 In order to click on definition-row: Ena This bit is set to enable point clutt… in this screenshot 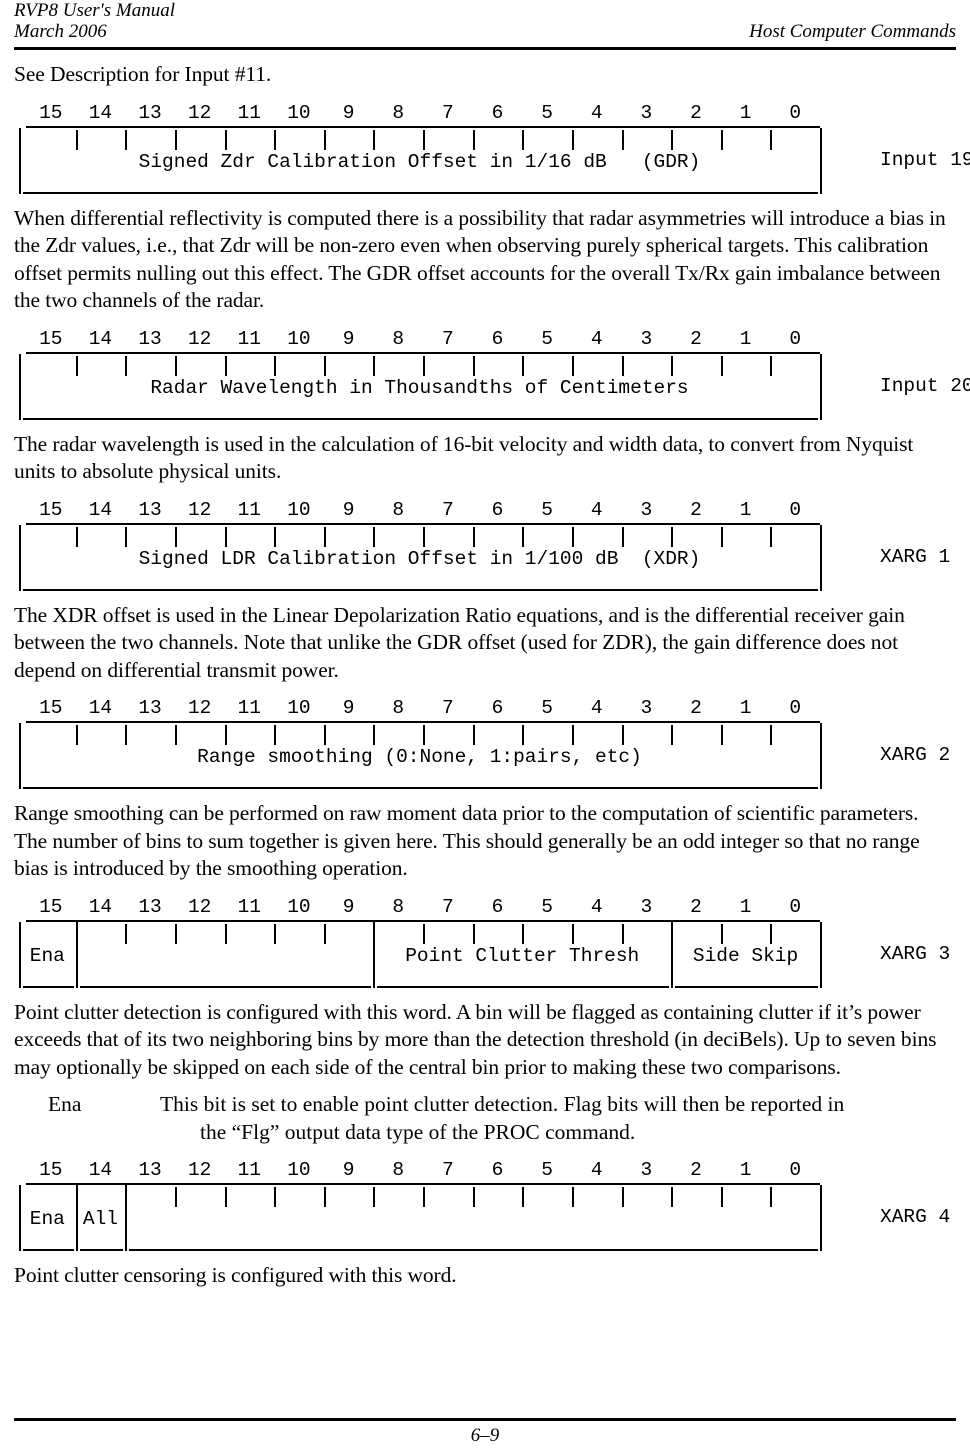, I will do `click(502, 1118)`.